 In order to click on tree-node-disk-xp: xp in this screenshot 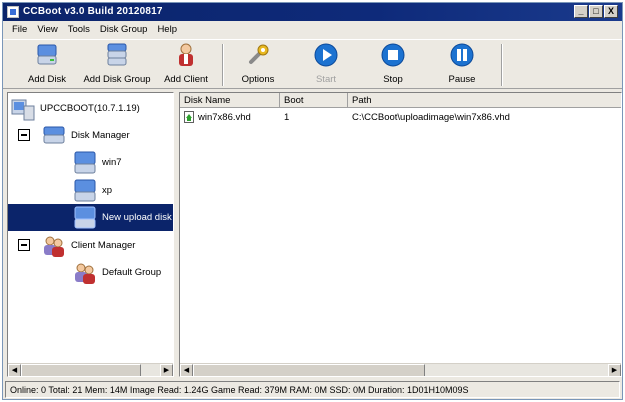, I will do `click(92, 190)`.